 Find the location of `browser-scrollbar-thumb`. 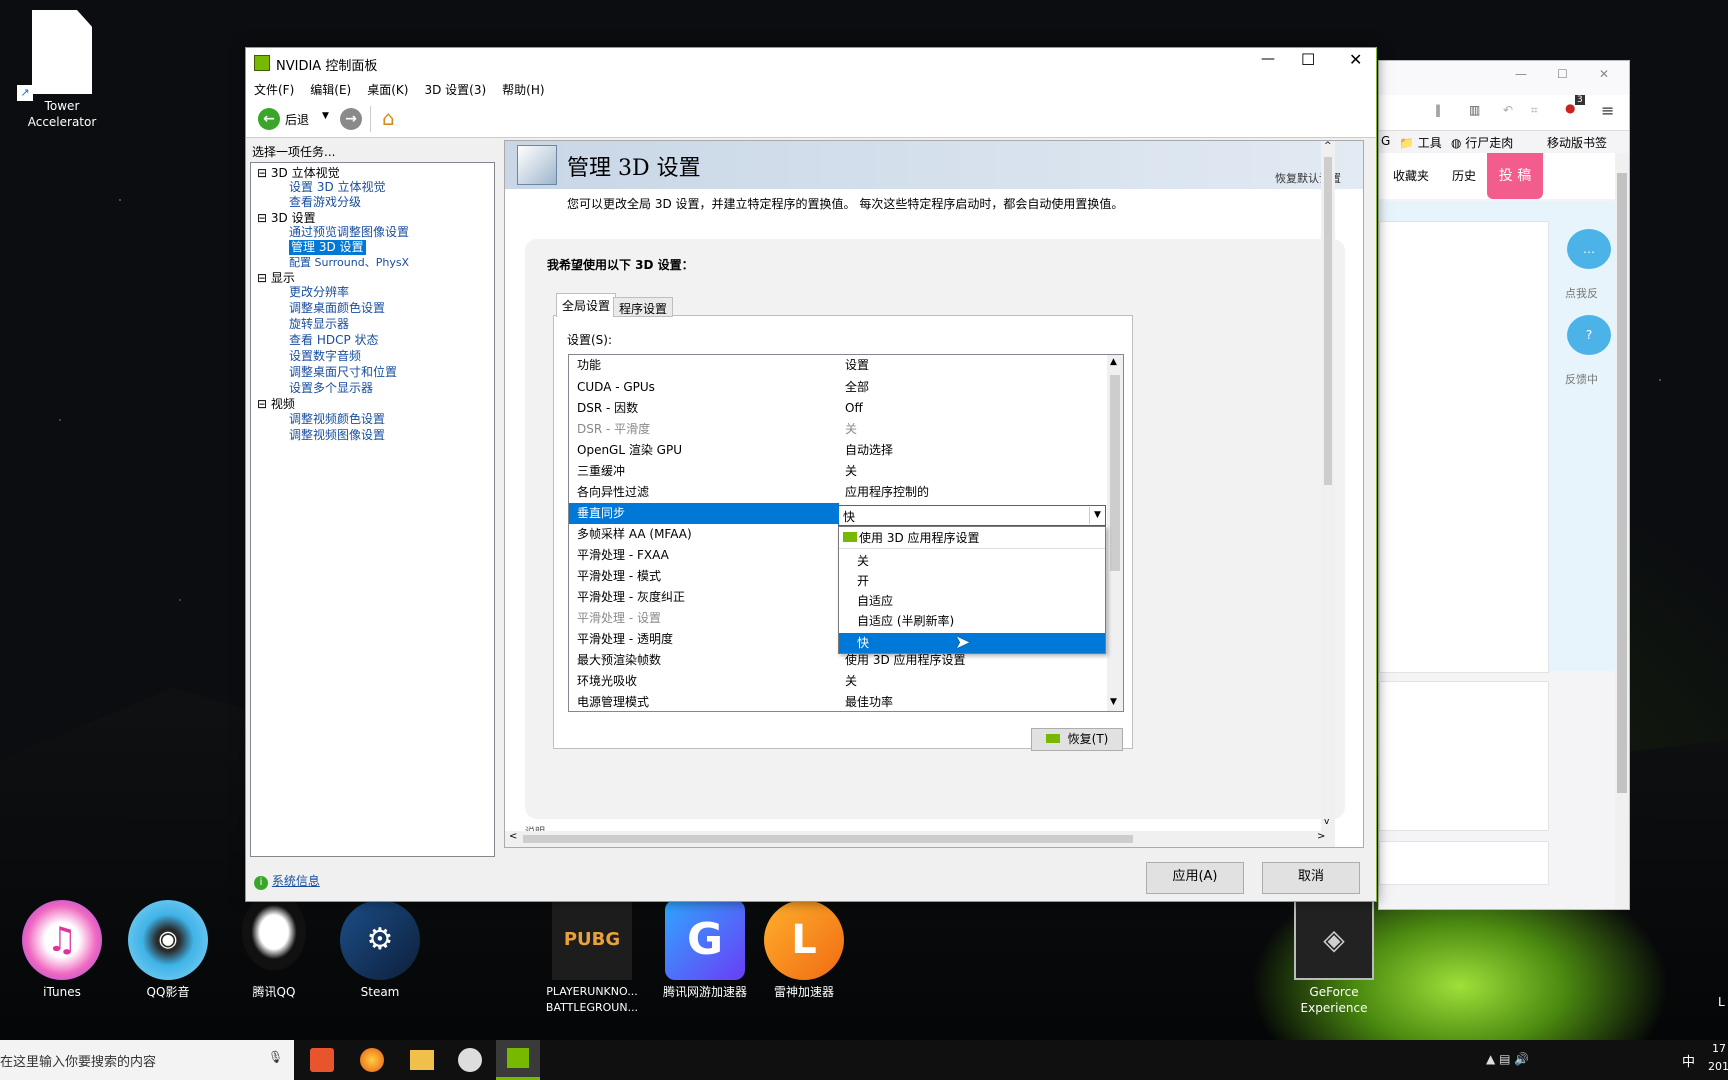

browser-scrollbar-thumb is located at coordinates (1622, 483).